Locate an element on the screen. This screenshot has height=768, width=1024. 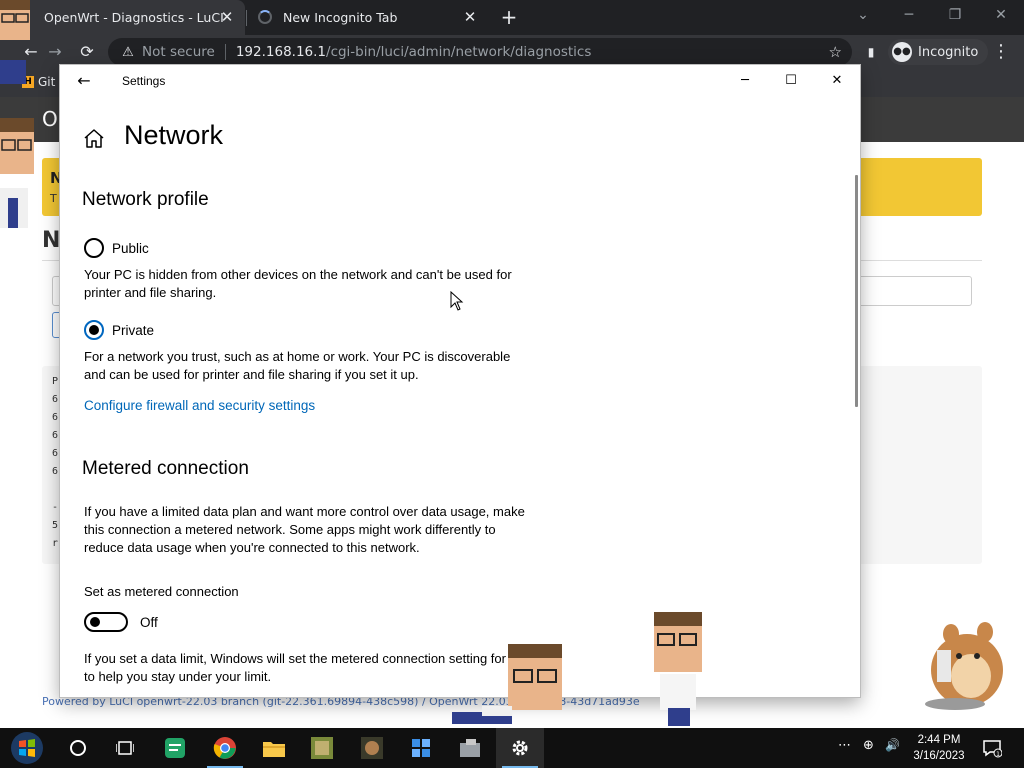
search-circle-icon is located at coordinates (78, 748).